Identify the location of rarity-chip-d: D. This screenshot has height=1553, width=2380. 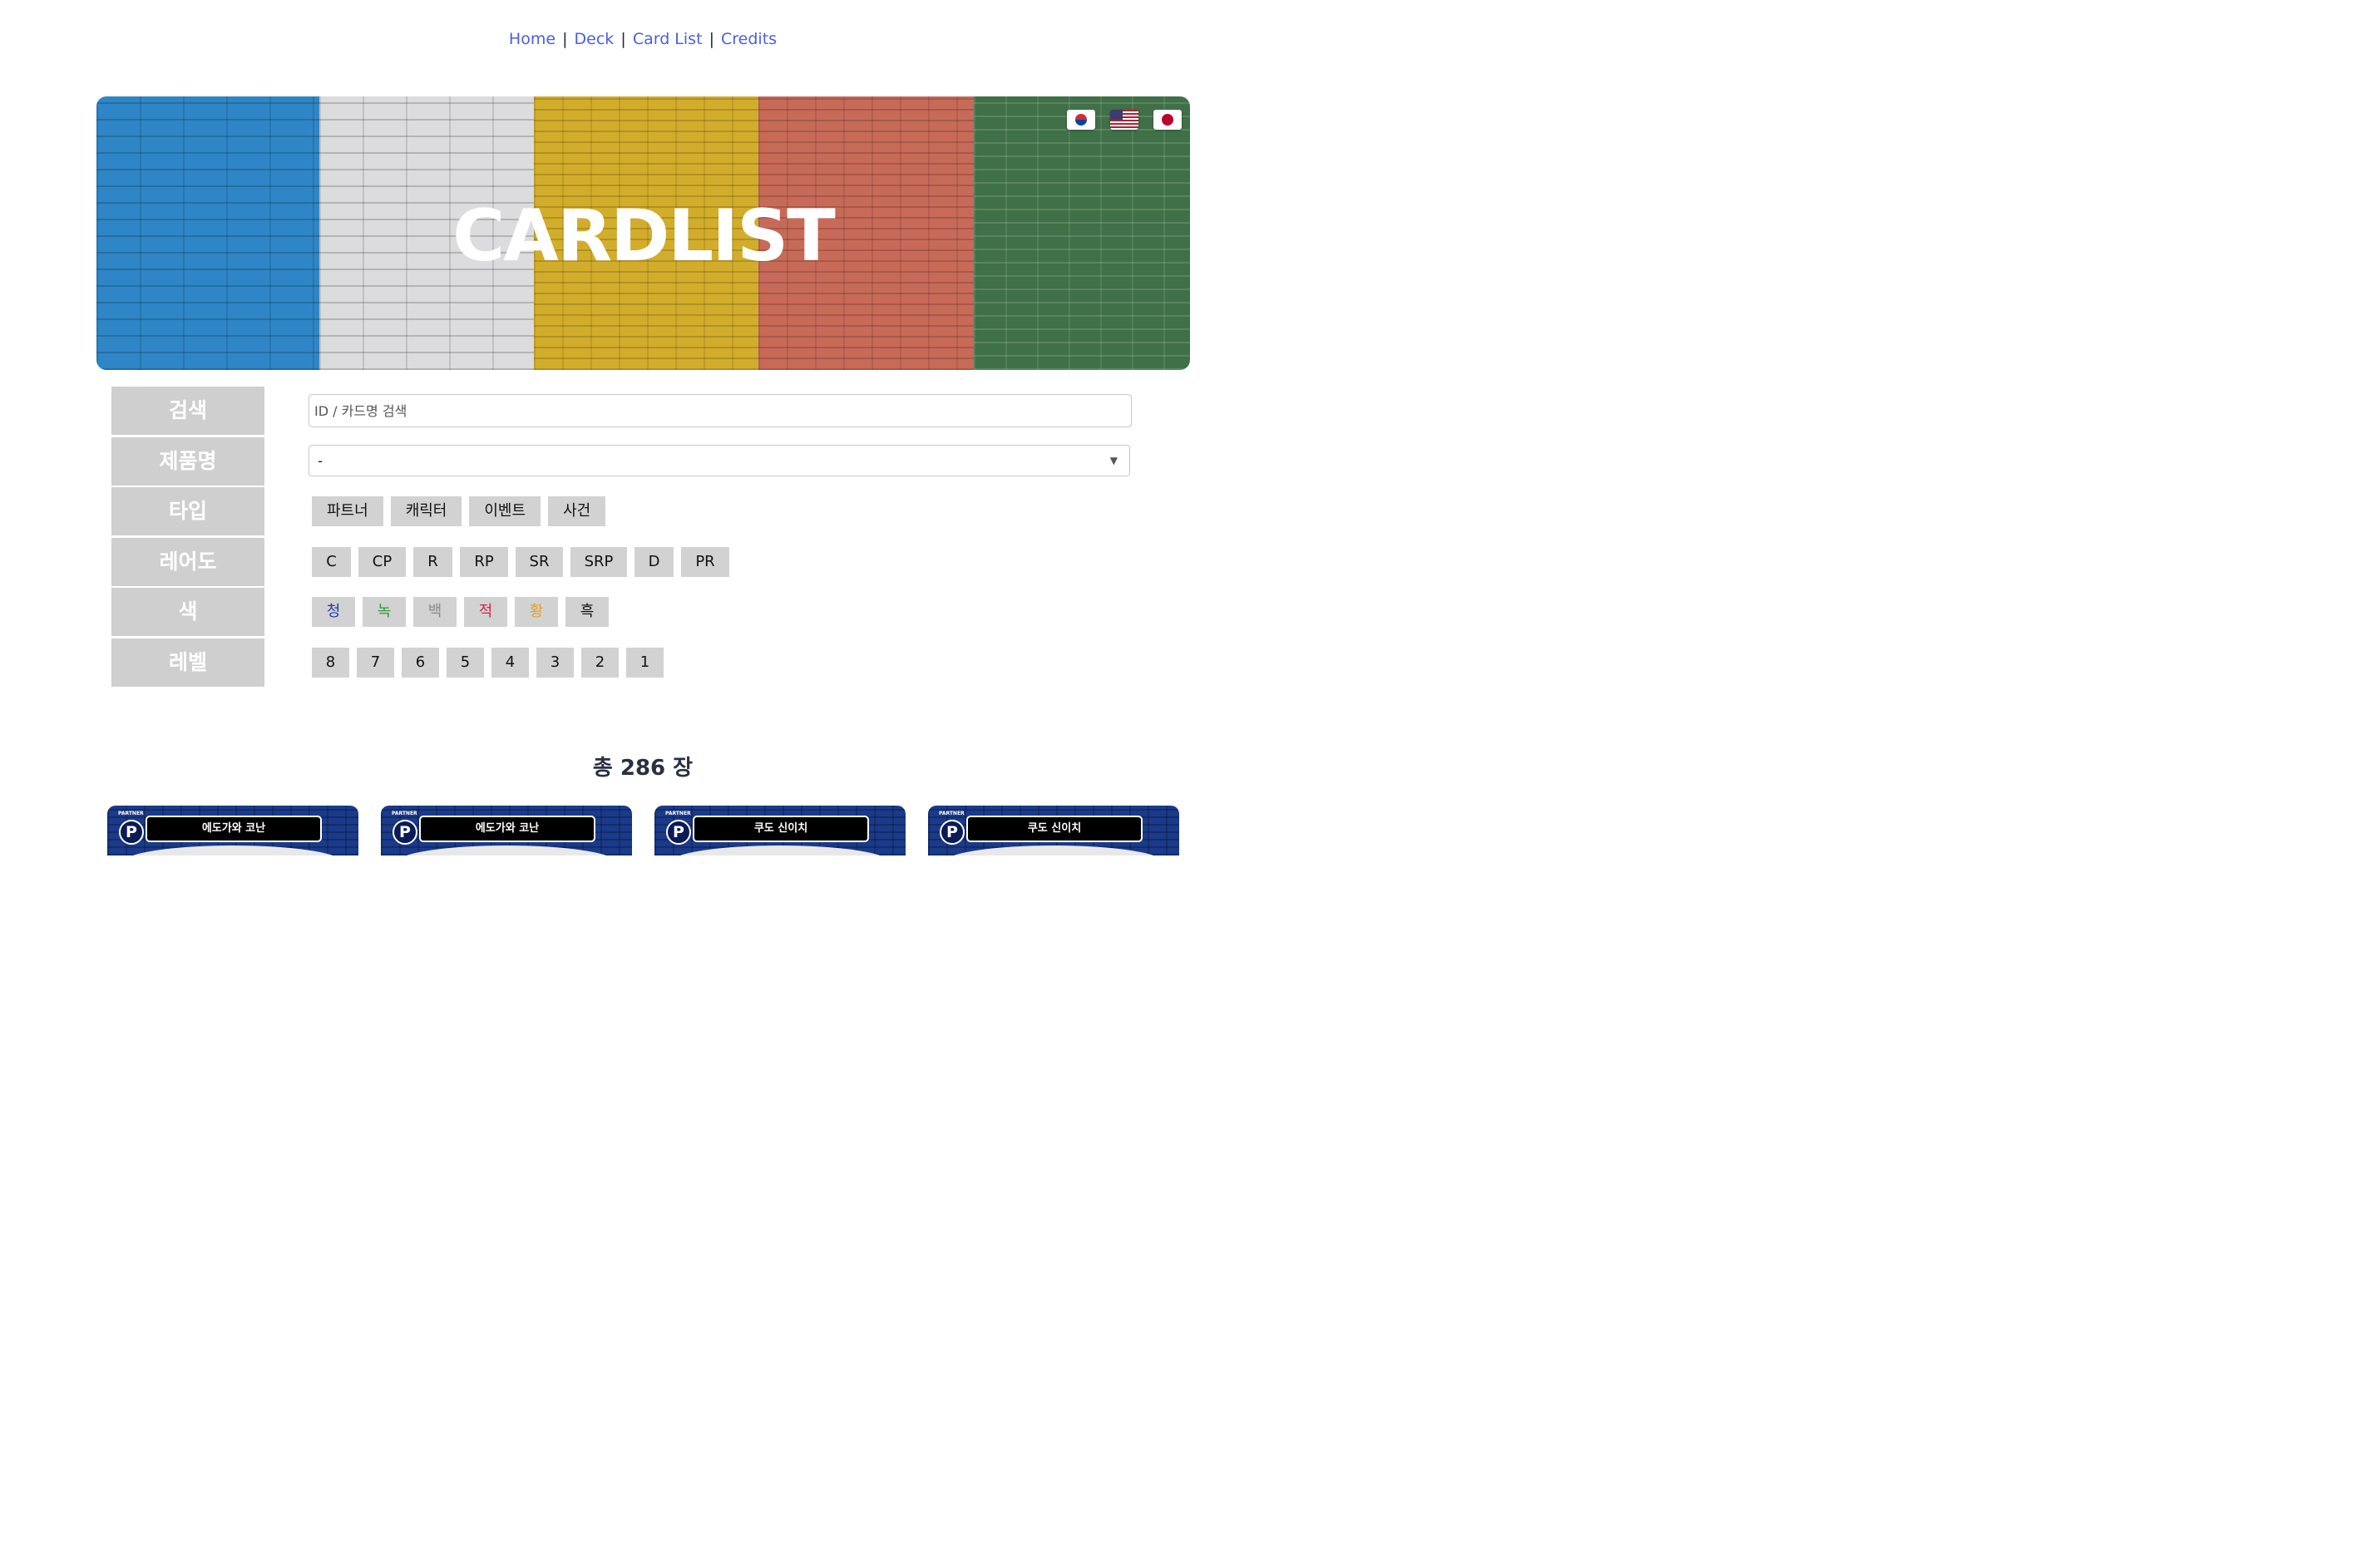
(654, 562).